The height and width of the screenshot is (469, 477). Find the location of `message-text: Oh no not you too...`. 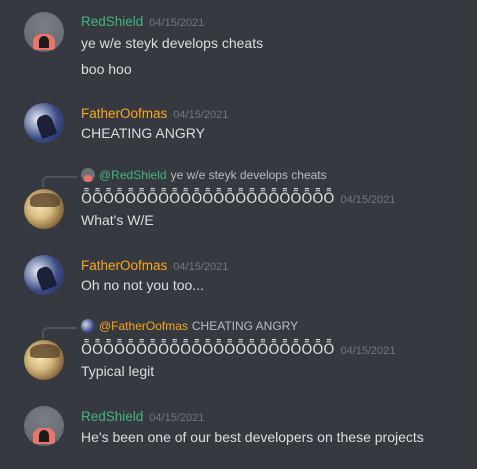

message-text: Oh no not you too... is located at coordinates (142, 285).